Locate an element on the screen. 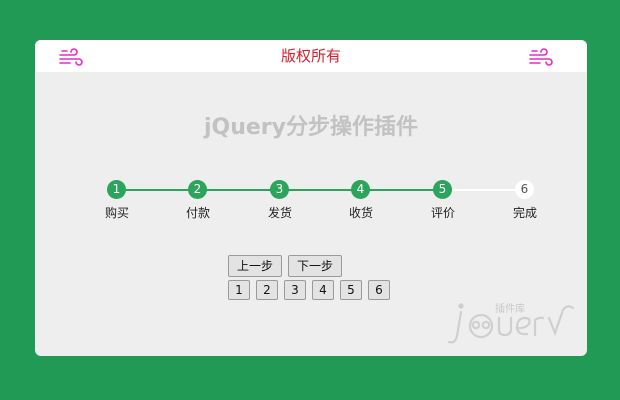 This screenshot has height=400, width=620. step-progress: 1 2 3 4 5 6 购买 付款 发货 收货 评价 完成 is located at coordinates (311, 203).